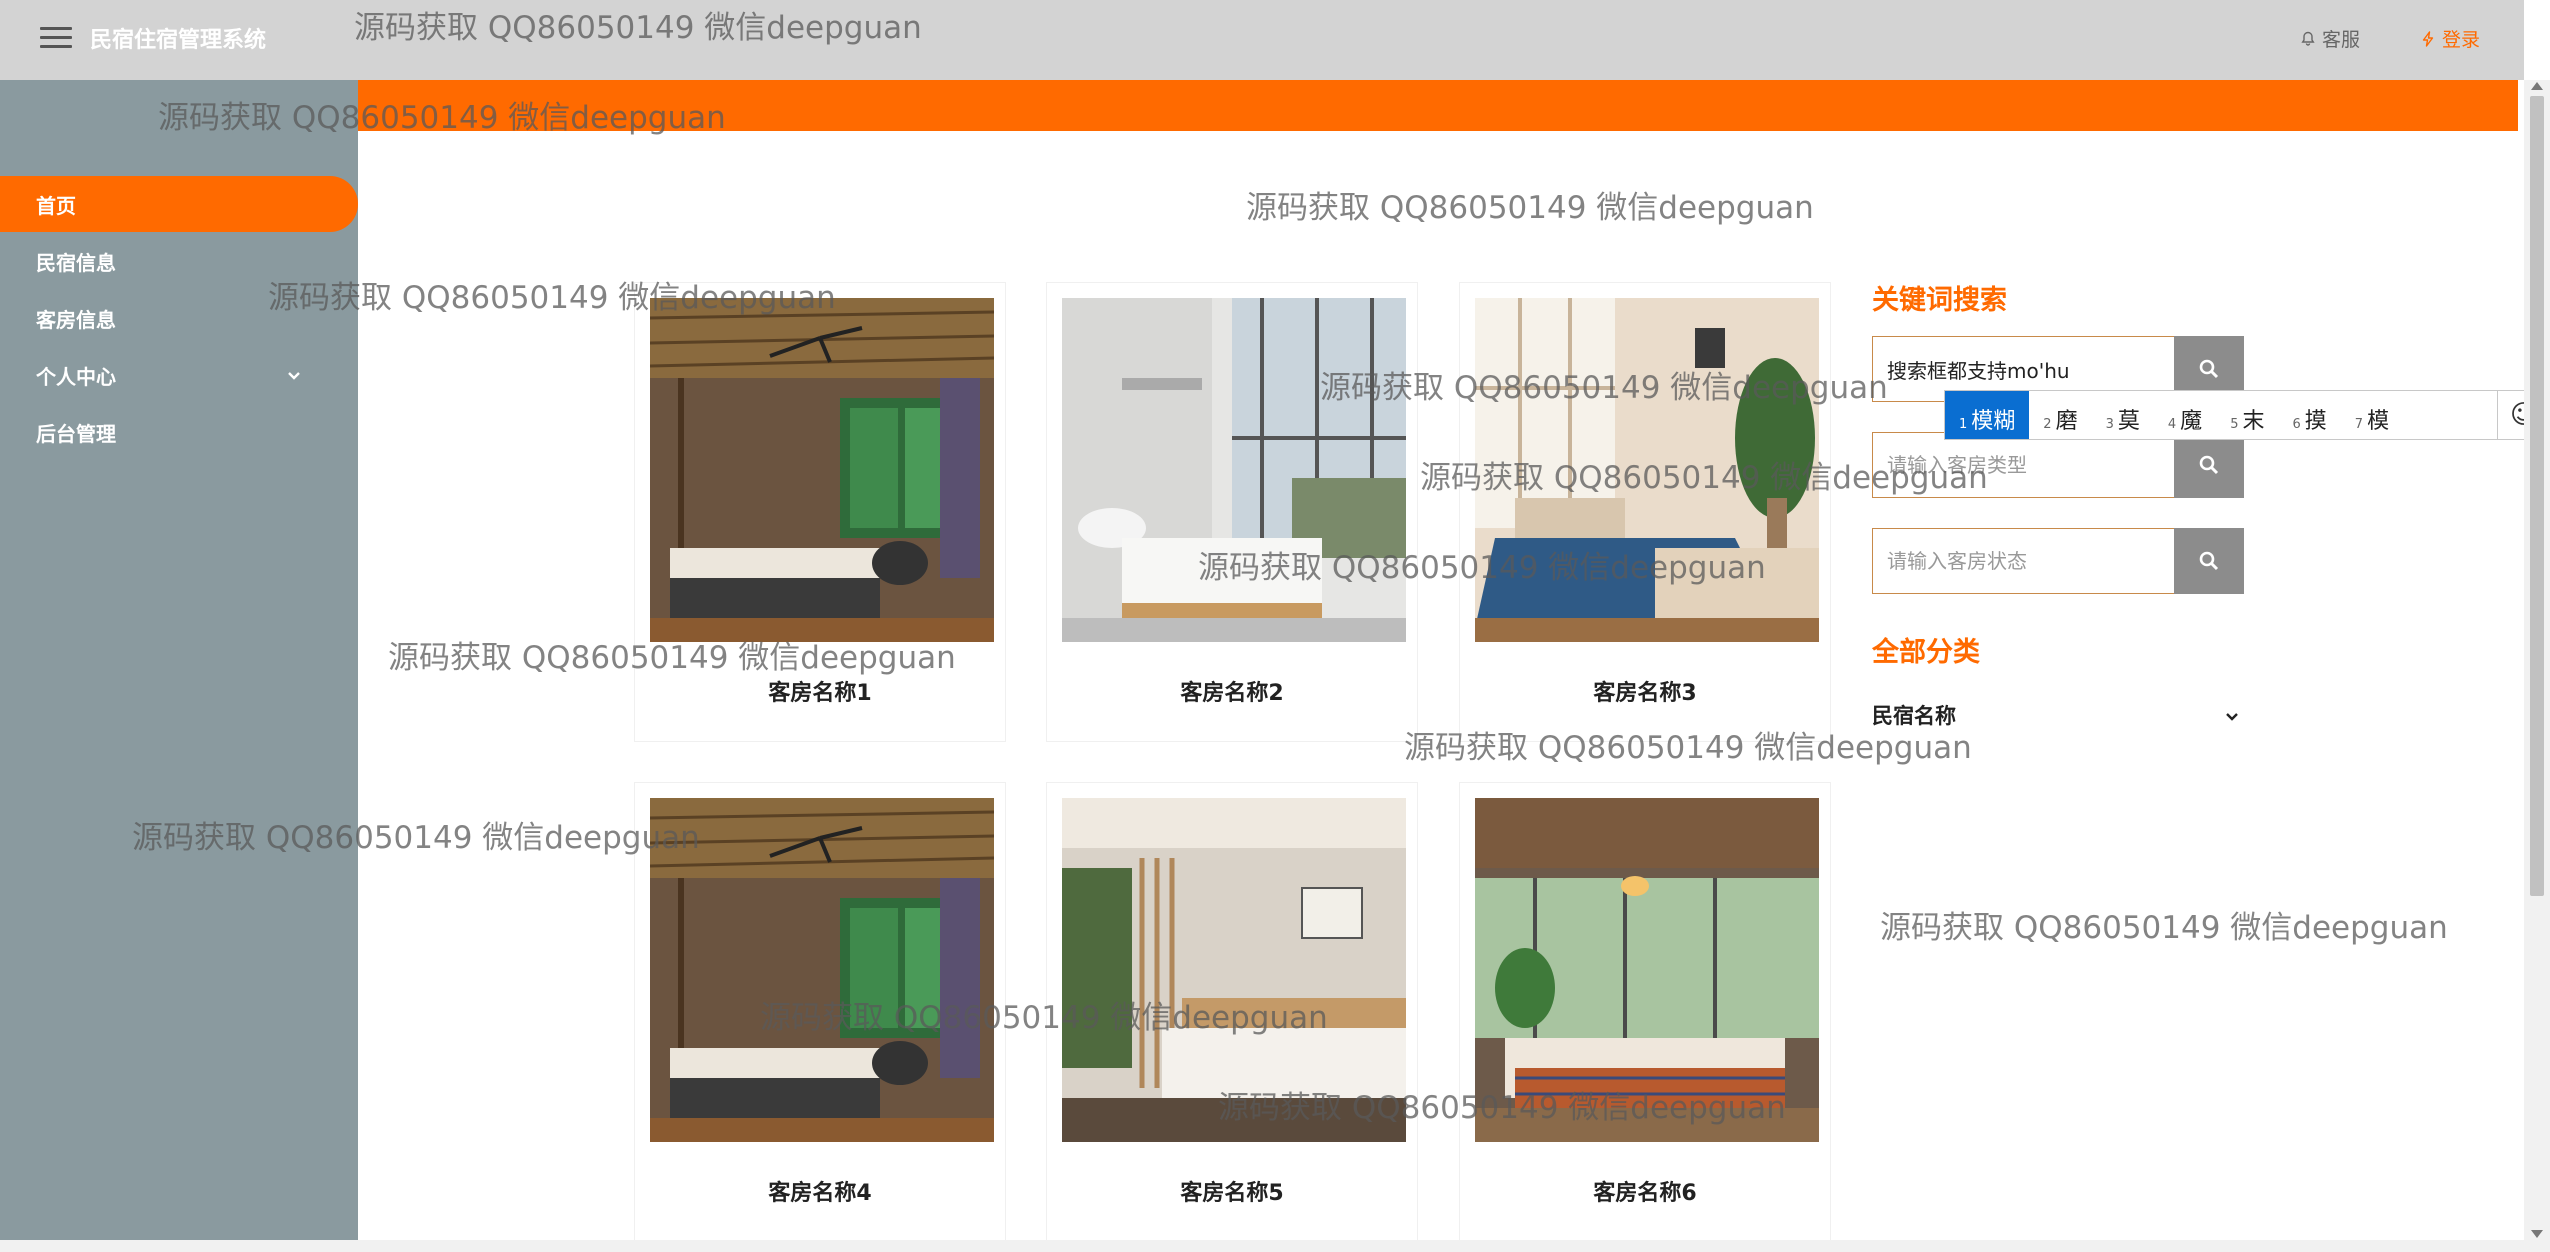 This screenshot has height=1252, width=2550. I want to click on all-categories-title: 全部分类, so click(1926, 652).